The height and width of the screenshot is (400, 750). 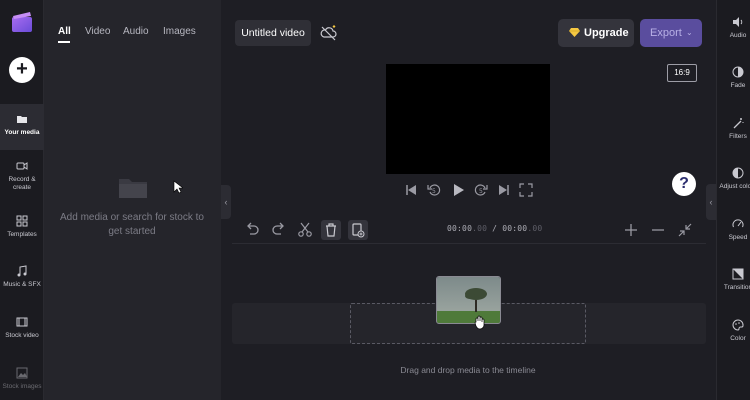 I want to click on nav-record-create: Record & create, so click(x=22, y=180).